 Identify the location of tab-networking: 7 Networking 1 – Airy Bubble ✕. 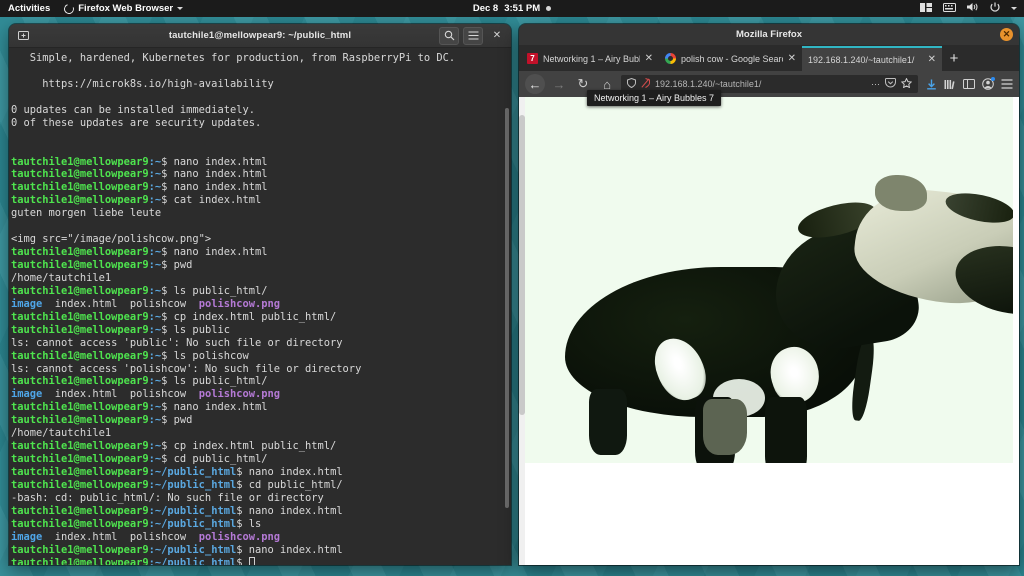
(590, 58).